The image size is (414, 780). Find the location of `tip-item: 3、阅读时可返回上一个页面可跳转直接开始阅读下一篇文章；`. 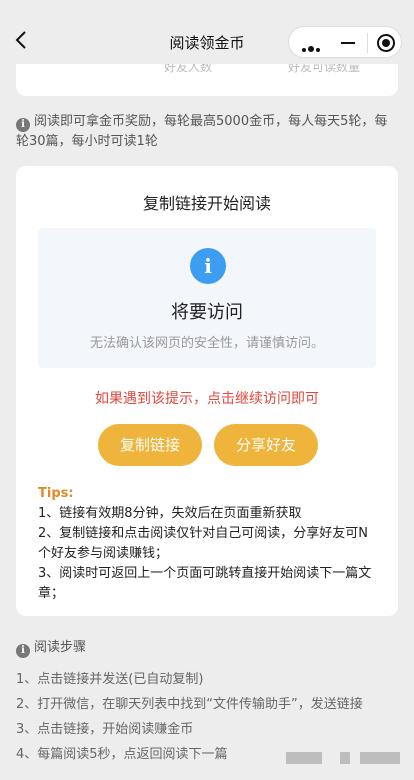

tip-item: 3、阅读时可返回上一个页面可跳转直接开始阅读下一篇文章； is located at coordinates (205, 583).